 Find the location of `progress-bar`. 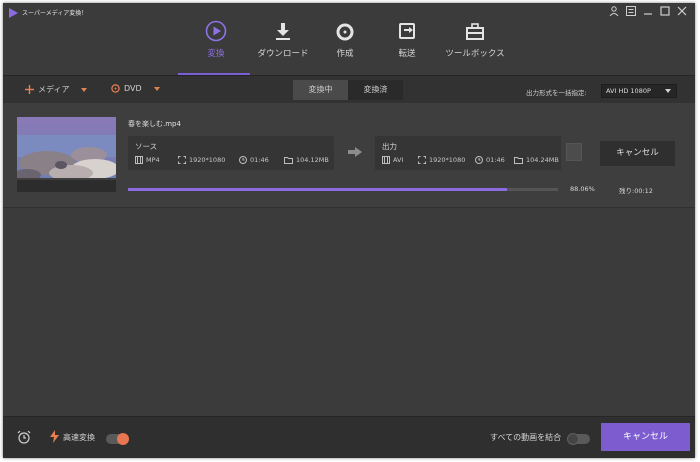

progress-bar is located at coordinates (343, 189).